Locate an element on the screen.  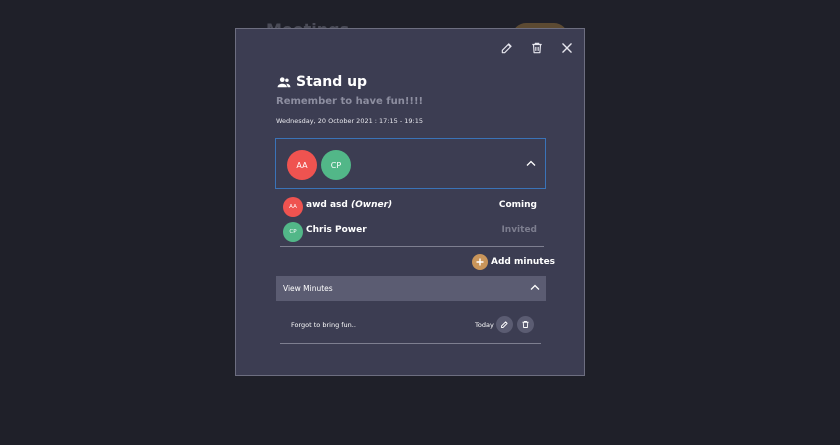
attendee-name-text: Chris Power is located at coordinates (336, 230).